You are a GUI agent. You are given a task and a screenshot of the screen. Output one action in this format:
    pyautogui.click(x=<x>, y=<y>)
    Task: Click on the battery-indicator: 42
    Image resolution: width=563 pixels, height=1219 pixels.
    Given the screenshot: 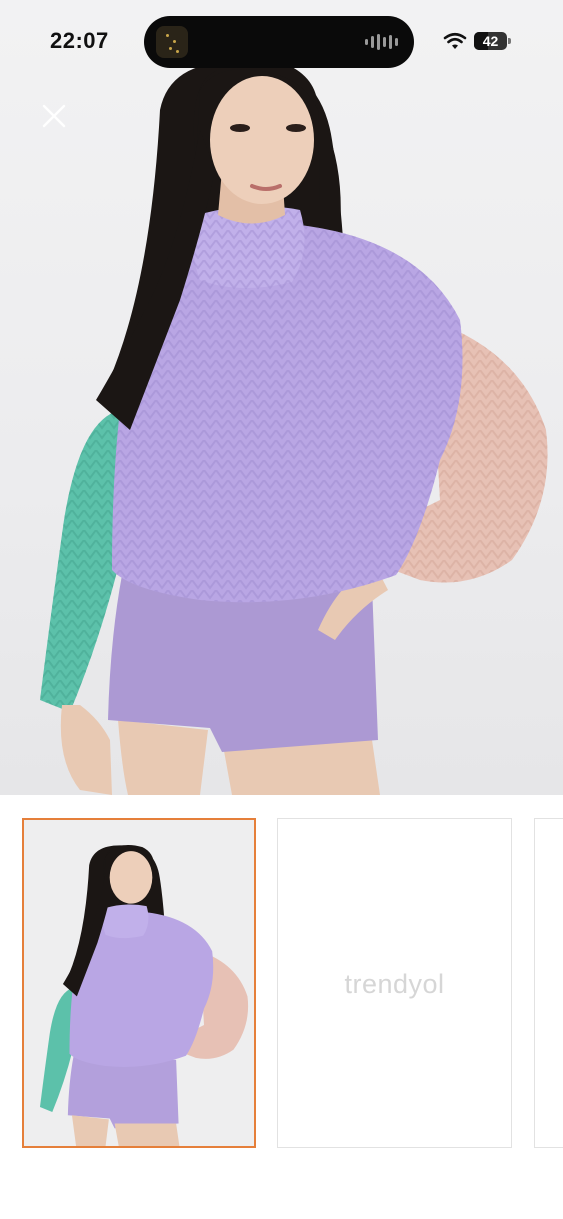 What is the action you would take?
    pyautogui.click(x=490, y=41)
    